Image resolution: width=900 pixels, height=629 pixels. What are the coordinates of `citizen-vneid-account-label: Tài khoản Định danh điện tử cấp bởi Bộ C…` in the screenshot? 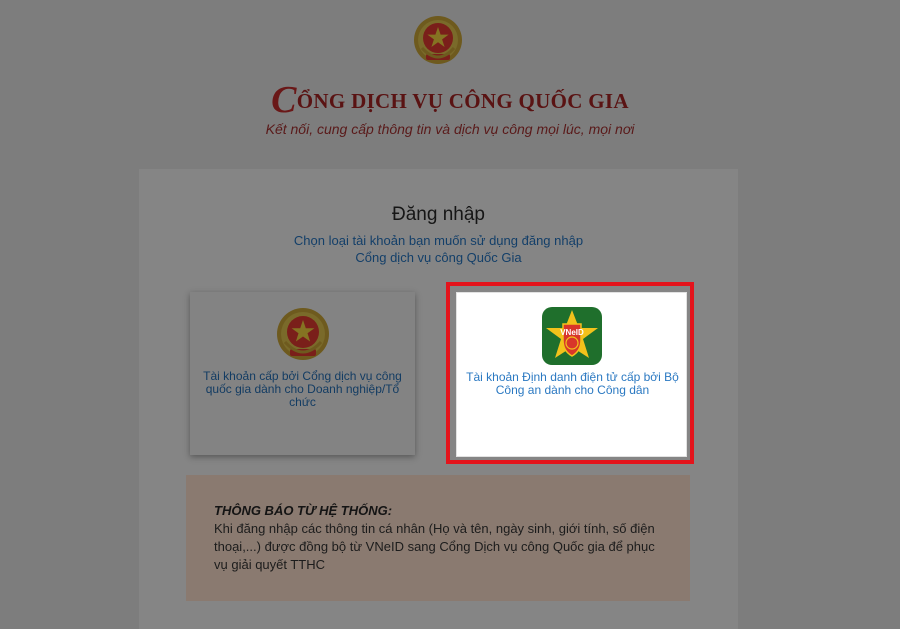 It's located at (572, 383).